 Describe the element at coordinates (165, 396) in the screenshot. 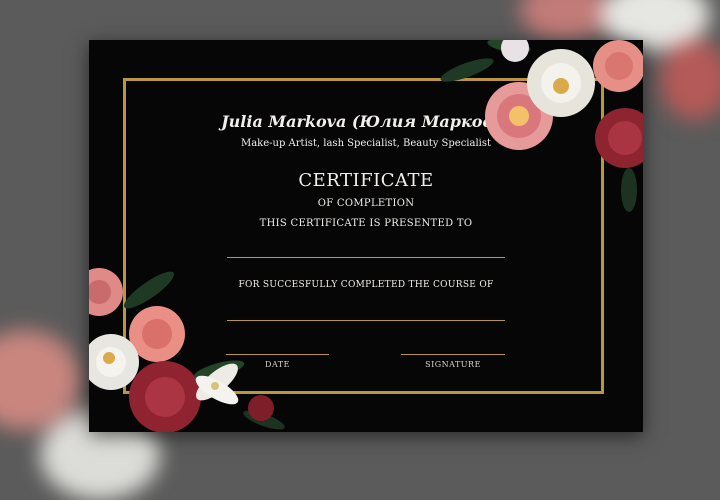

I see `crimson-rose-left` at that location.